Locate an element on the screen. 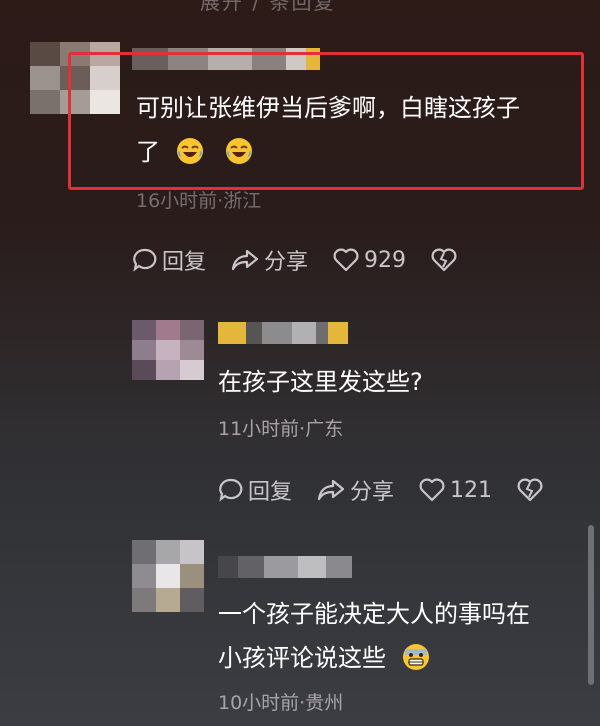 This screenshot has width=600, height=726. comment-text-line2: 了 is located at coordinates (328, 152).